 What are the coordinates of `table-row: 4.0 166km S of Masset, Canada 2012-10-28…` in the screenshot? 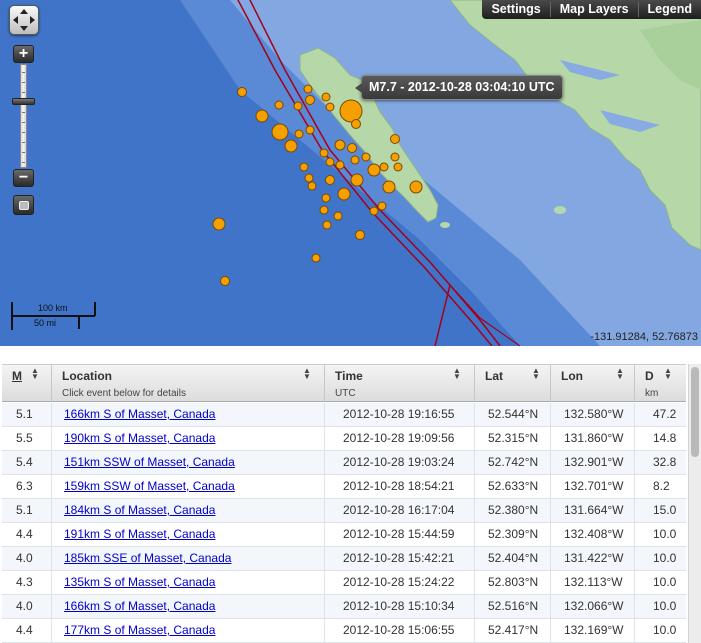 It's located at (344, 607).